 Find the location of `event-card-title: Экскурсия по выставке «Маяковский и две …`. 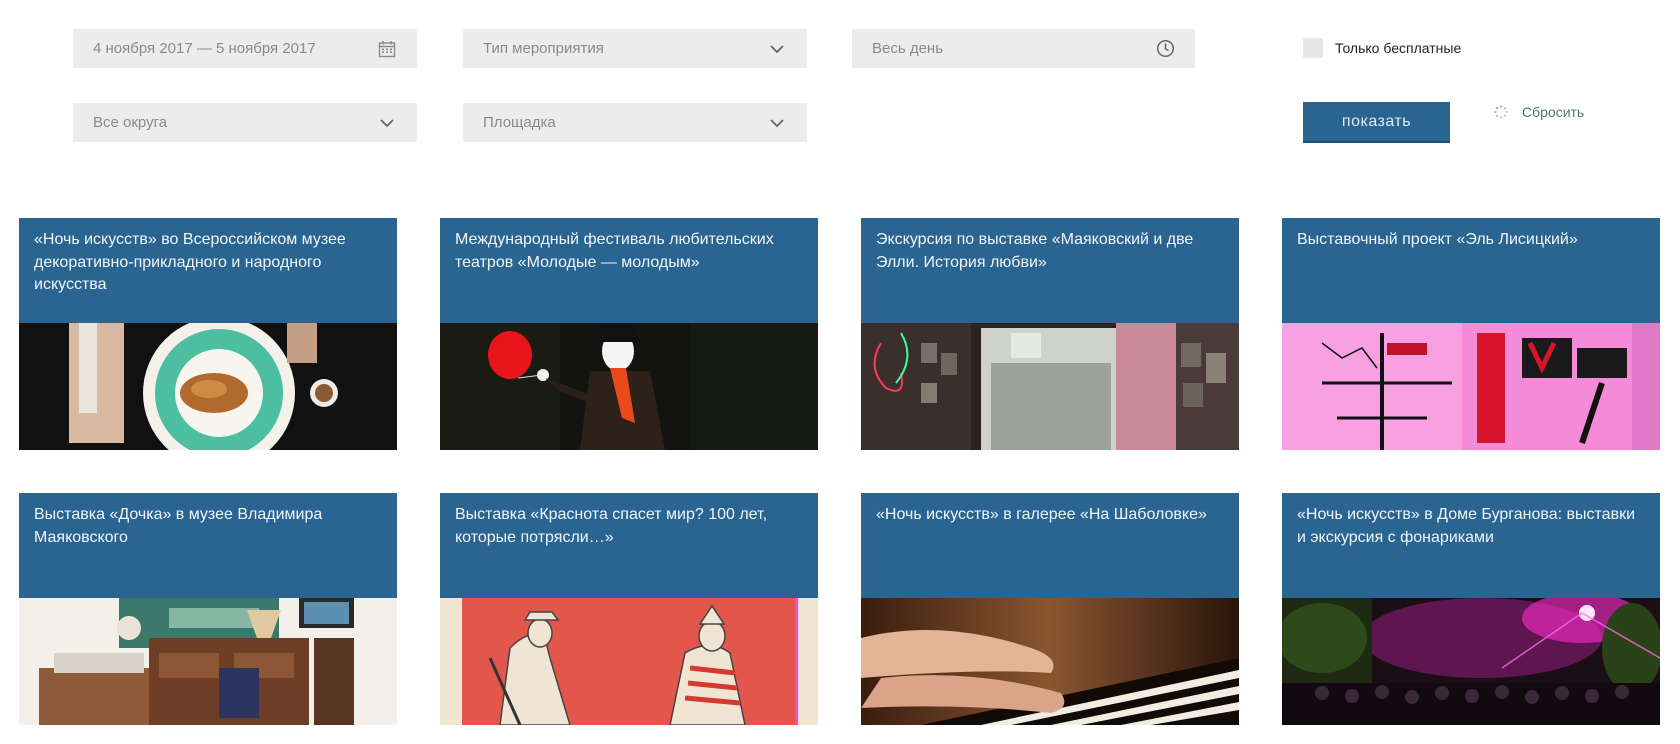

event-card-title: Экскурсия по выставке «Маяковский и две … is located at coordinates (1050, 270).